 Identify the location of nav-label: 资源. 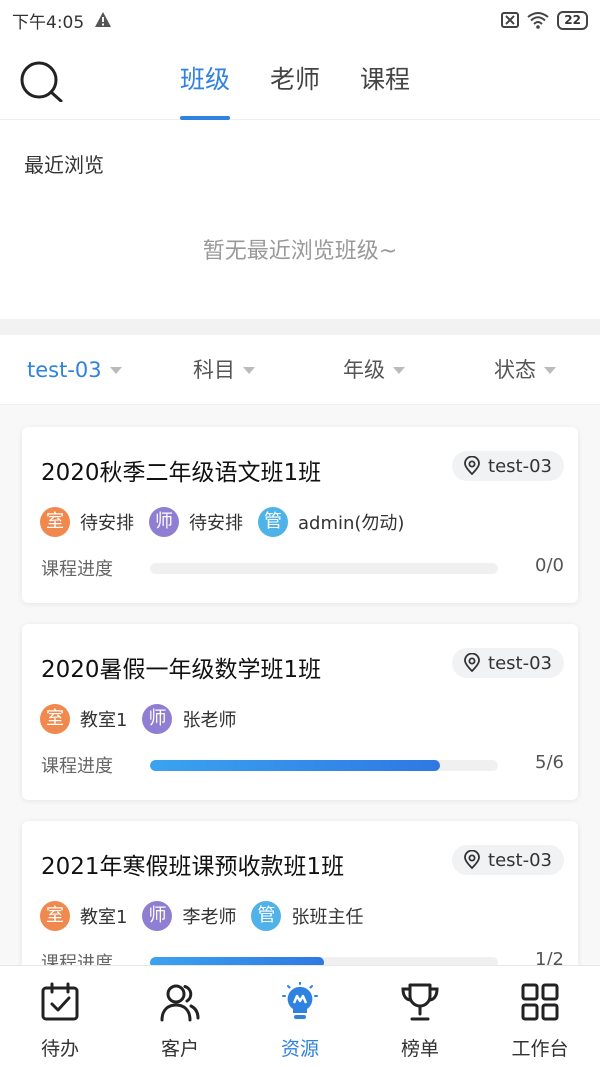
(299, 1049).